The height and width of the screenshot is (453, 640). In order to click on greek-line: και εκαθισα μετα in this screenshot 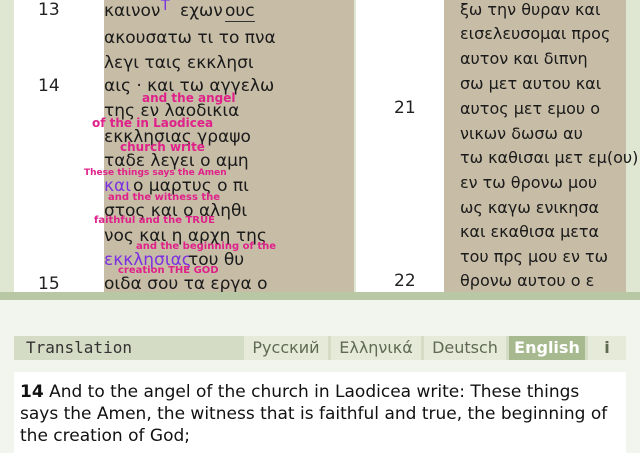, I will do `click(530, 231)`.